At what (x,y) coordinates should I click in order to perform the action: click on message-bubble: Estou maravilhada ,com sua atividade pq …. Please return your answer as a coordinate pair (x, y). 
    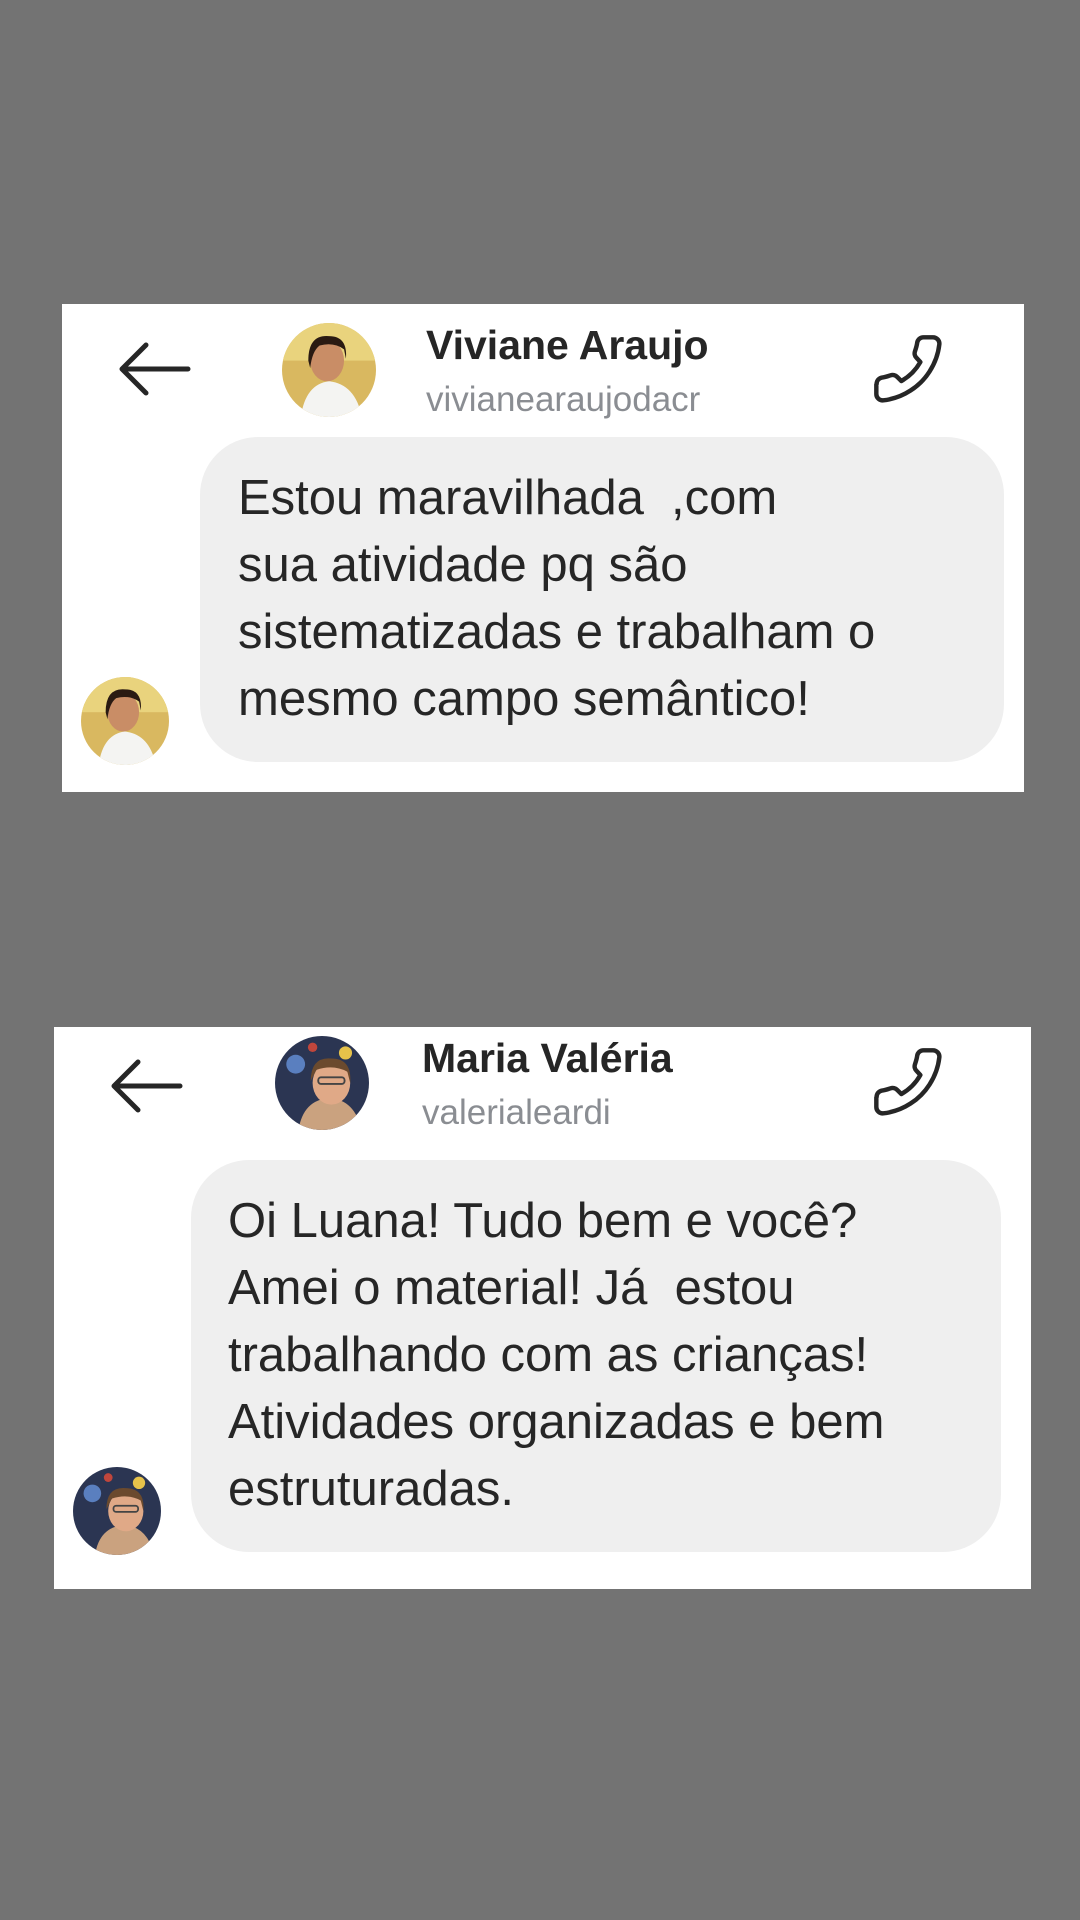
    Looking at the image, I should click on (602, 599).